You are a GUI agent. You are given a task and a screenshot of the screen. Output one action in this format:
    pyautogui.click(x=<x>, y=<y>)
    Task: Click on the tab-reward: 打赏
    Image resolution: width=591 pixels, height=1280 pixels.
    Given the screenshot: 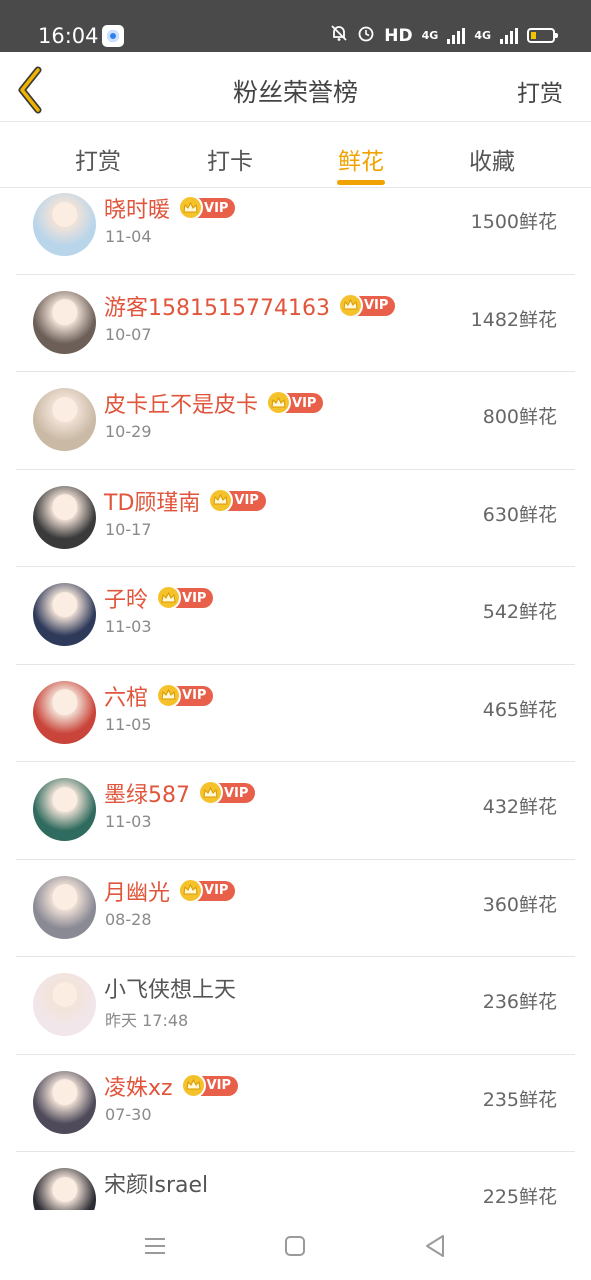 What is the action you would take?
    pyautogui.click(x=98, y=159)
    